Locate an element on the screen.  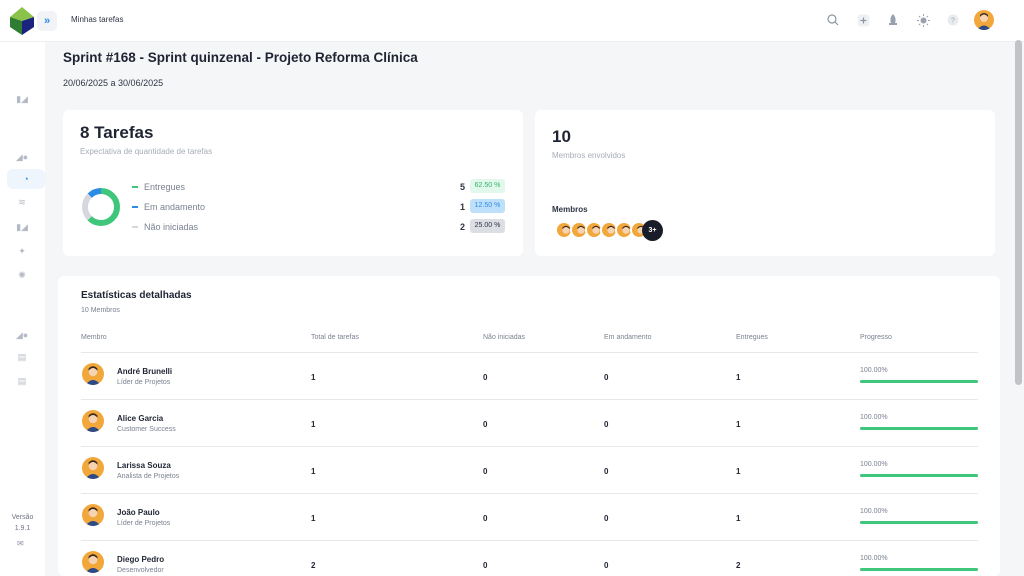
column-header-in-progress: Em andamento is located at coordinates (627, 337).